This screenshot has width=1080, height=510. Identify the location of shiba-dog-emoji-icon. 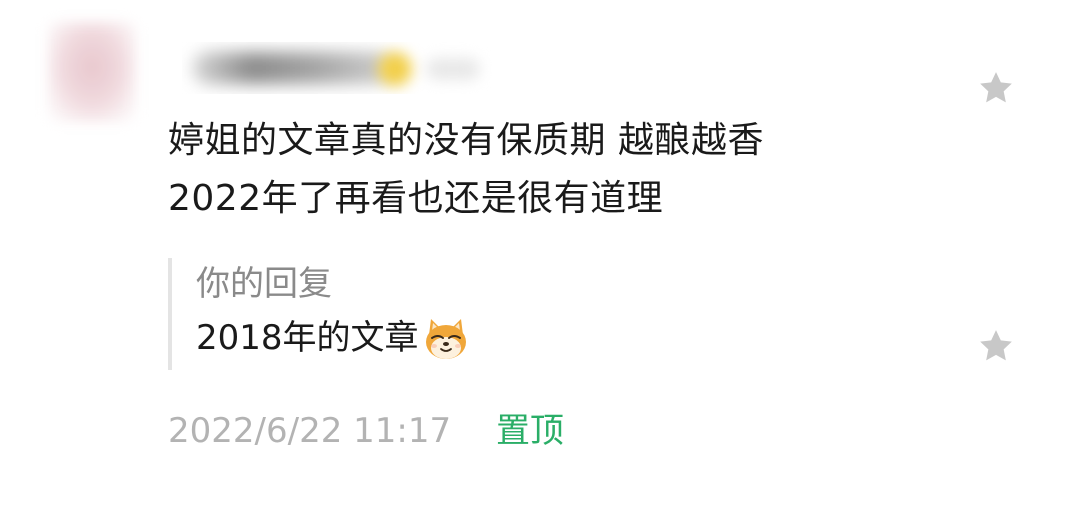
(446, 338).